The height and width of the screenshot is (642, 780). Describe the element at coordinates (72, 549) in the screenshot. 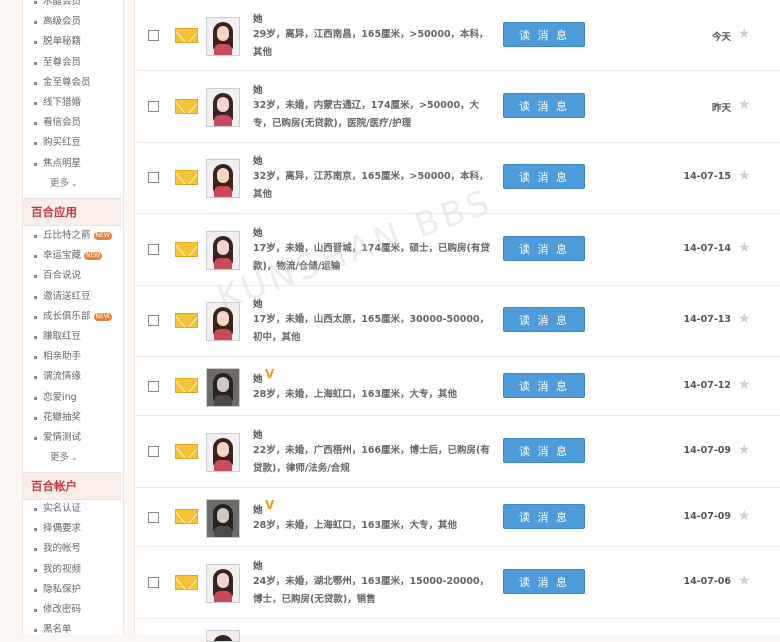

I see `sidebar-item-my-account: 我的帐号` at that location.